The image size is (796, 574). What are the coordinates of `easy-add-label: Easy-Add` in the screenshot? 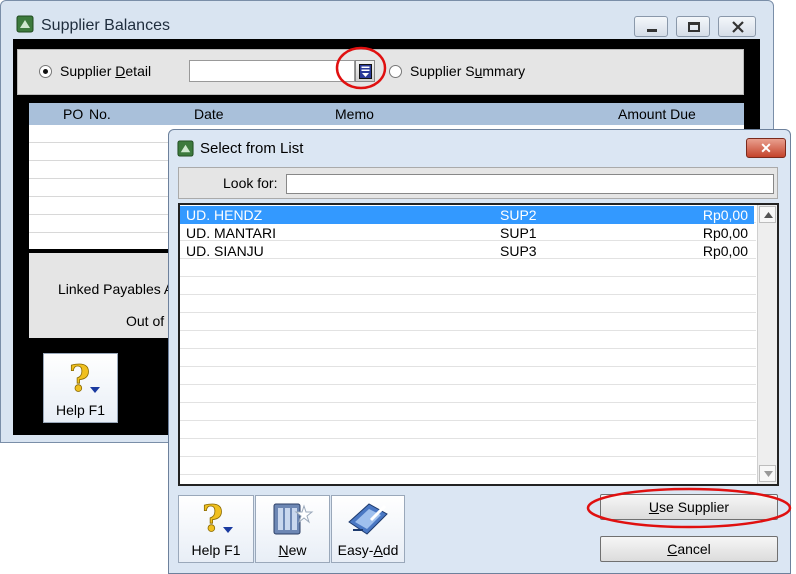 It's located at (368, 550).